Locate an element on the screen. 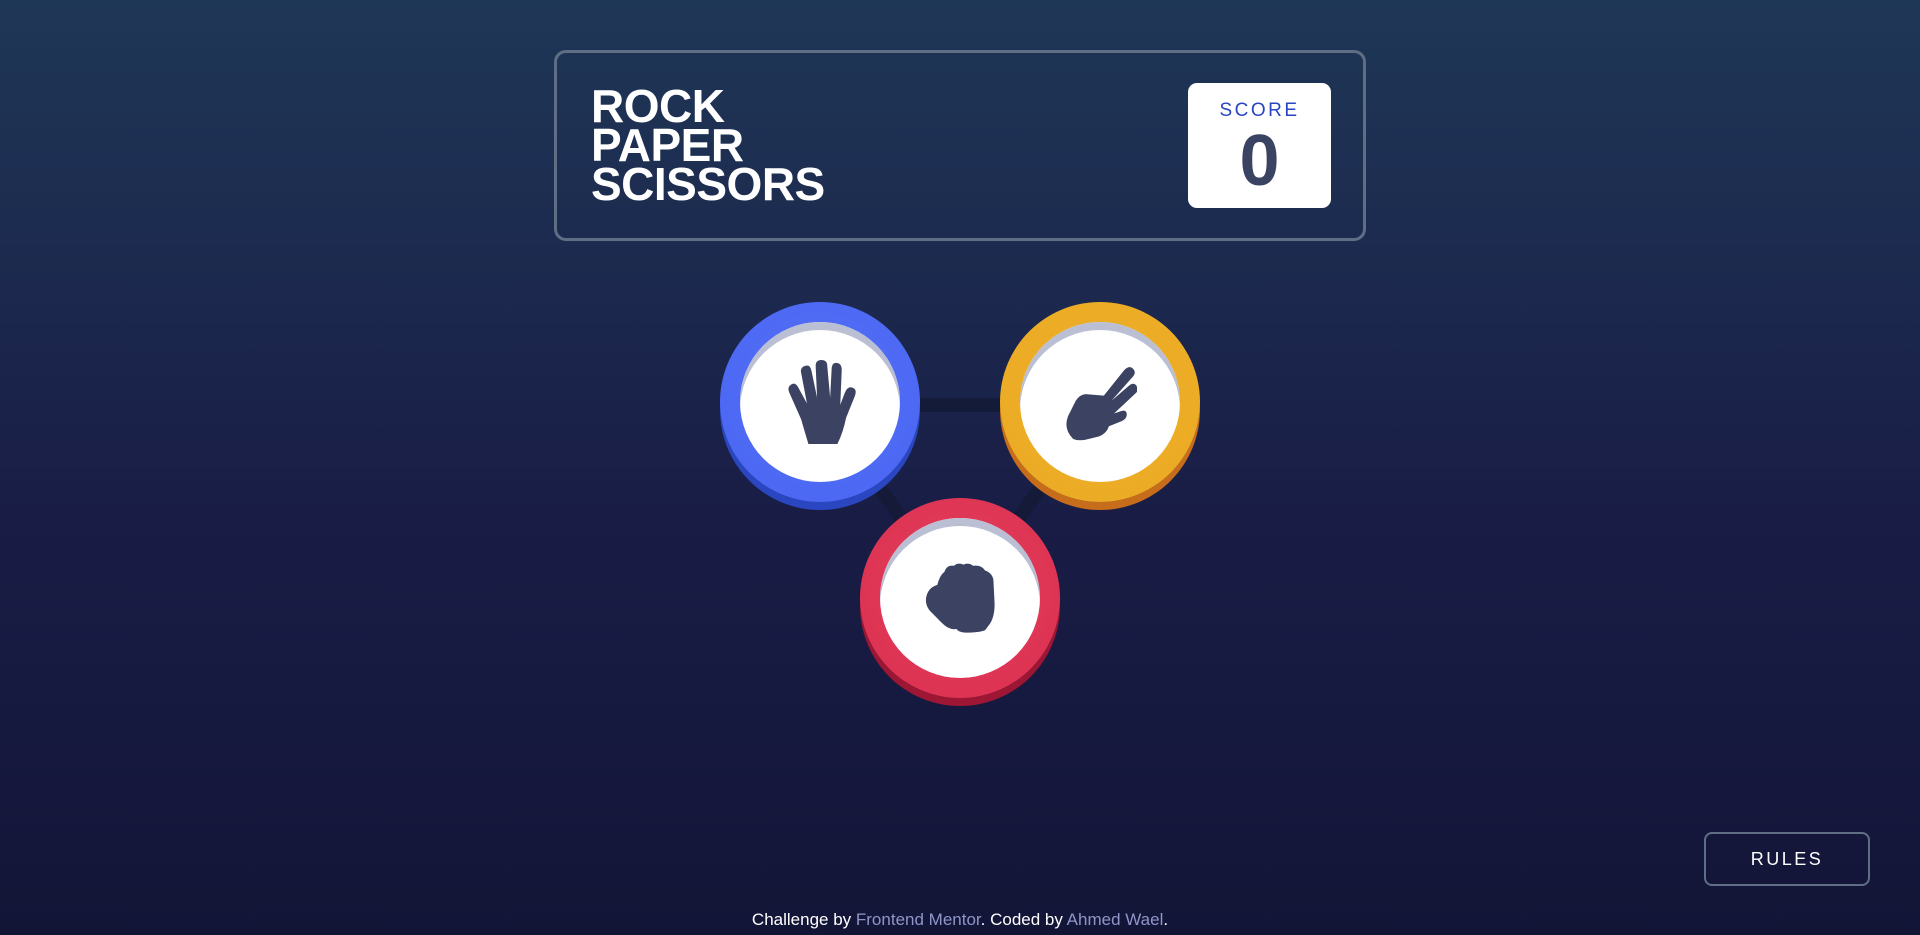 The height and width of the screenshot is (935, 1920). scissors-token-face is located at coordinates (1100, 402).